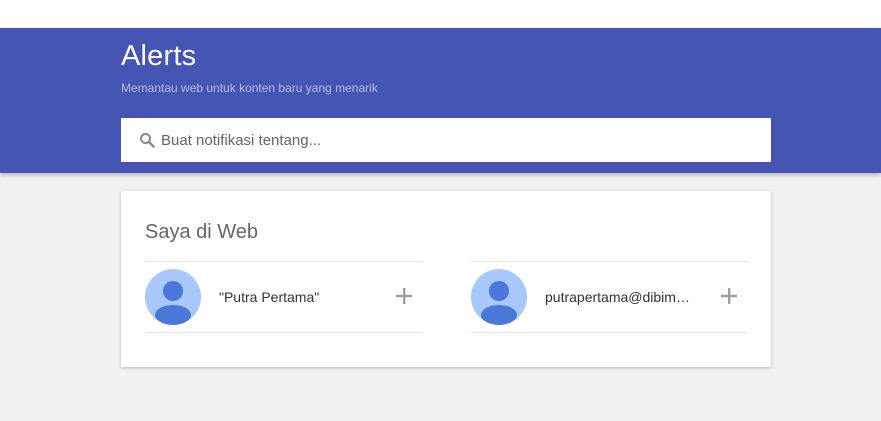 The image size is (881, 421). I want to click on search-box, so click(446, 140).